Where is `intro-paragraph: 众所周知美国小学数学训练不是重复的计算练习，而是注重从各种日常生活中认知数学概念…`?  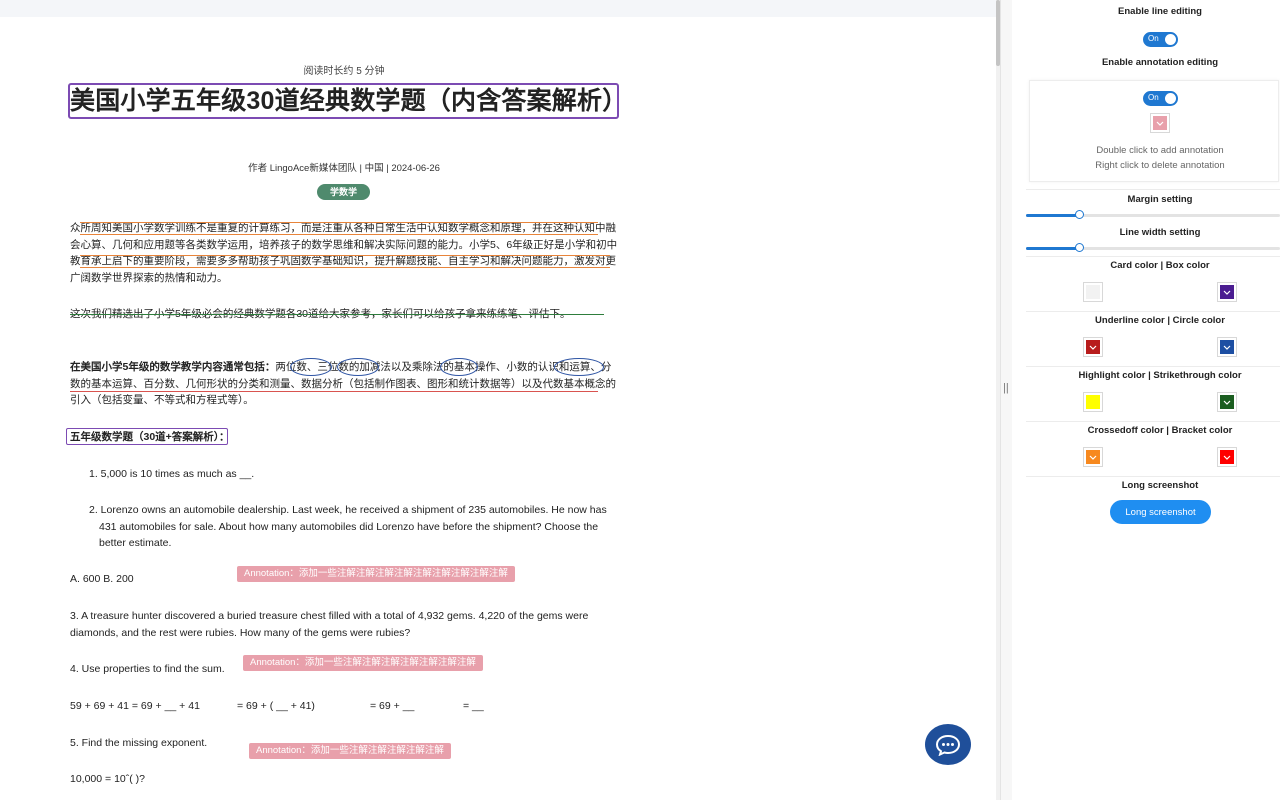 intro-paragraph: 众所周知美国小学数学训练不是重复的计算练习，而是注重从各种日常生活中认知数学概念… is located at coordinates (344, 253).